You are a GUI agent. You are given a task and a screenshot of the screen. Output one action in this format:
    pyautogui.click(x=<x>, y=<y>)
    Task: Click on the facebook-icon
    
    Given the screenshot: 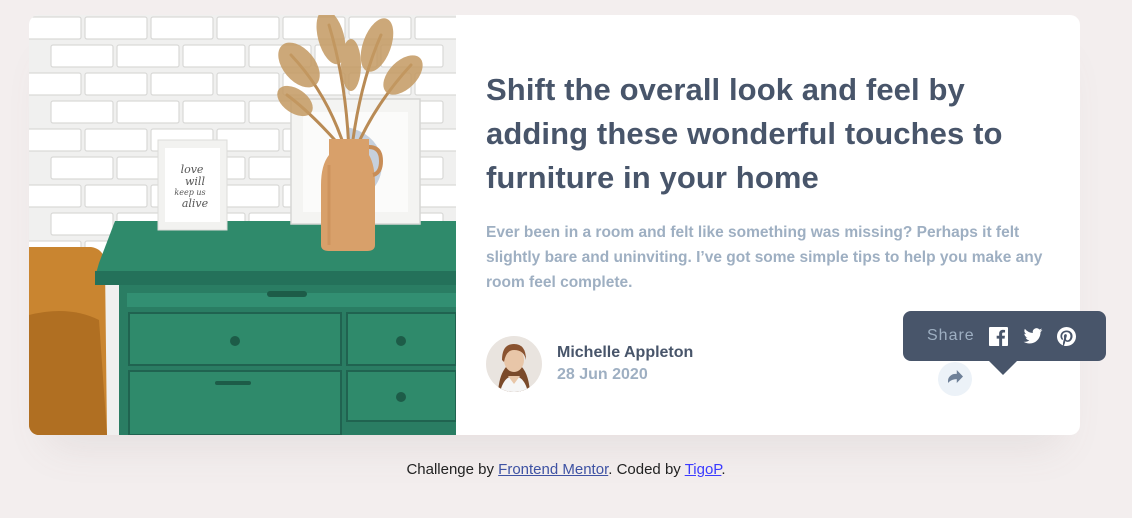 What is the action you would take?
    pyautogui.click(x=999, y=336)
    